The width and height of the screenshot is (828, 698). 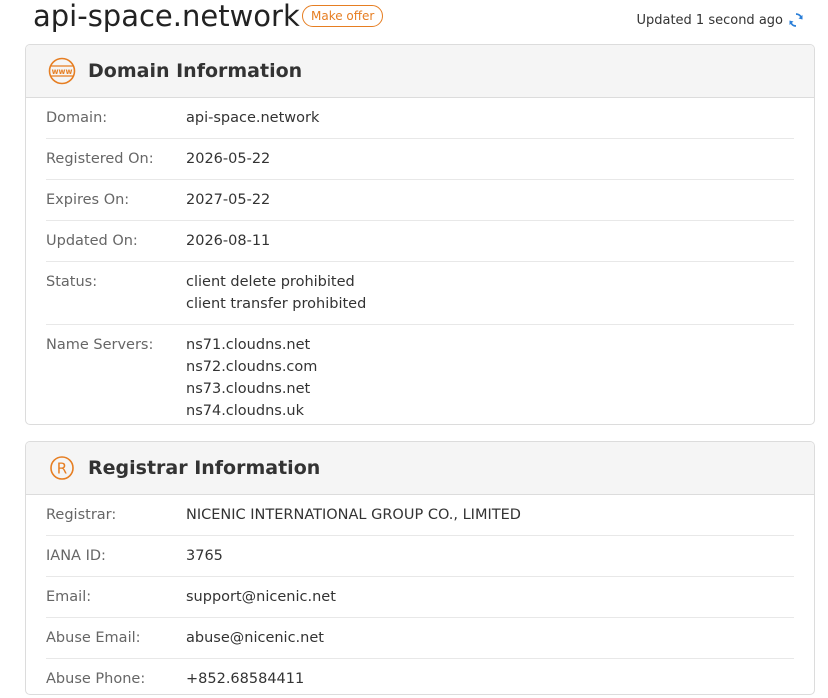 What do you see at coordinates (100, 345) in the screenshot?
I see `name-servers-label: Name Servers:` at bounding box center [100, 345].